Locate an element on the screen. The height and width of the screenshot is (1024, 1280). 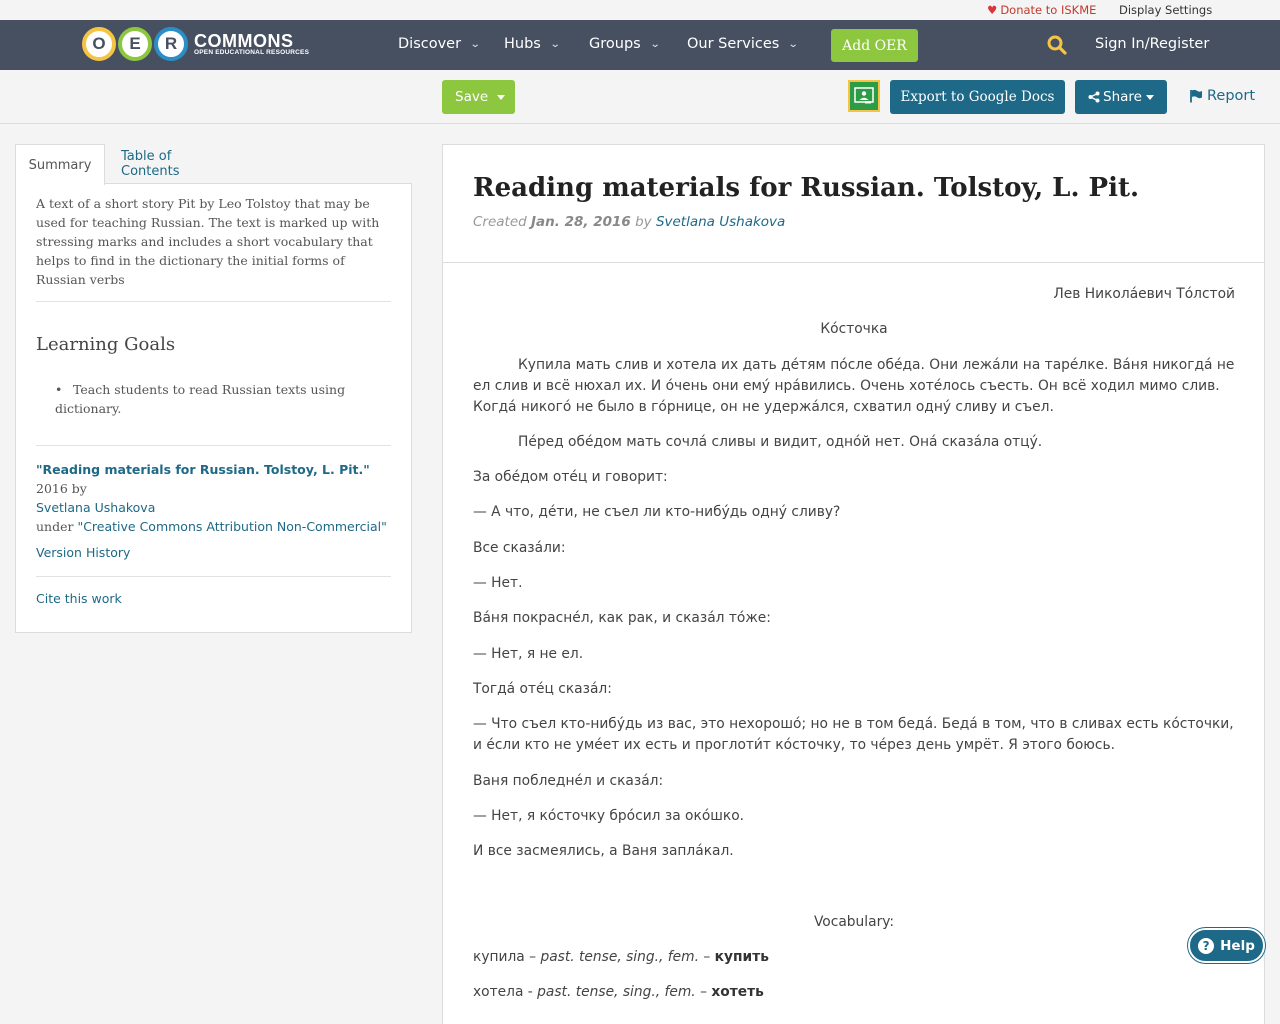
logo-letter-o: O is located at coordinates (99, 44).